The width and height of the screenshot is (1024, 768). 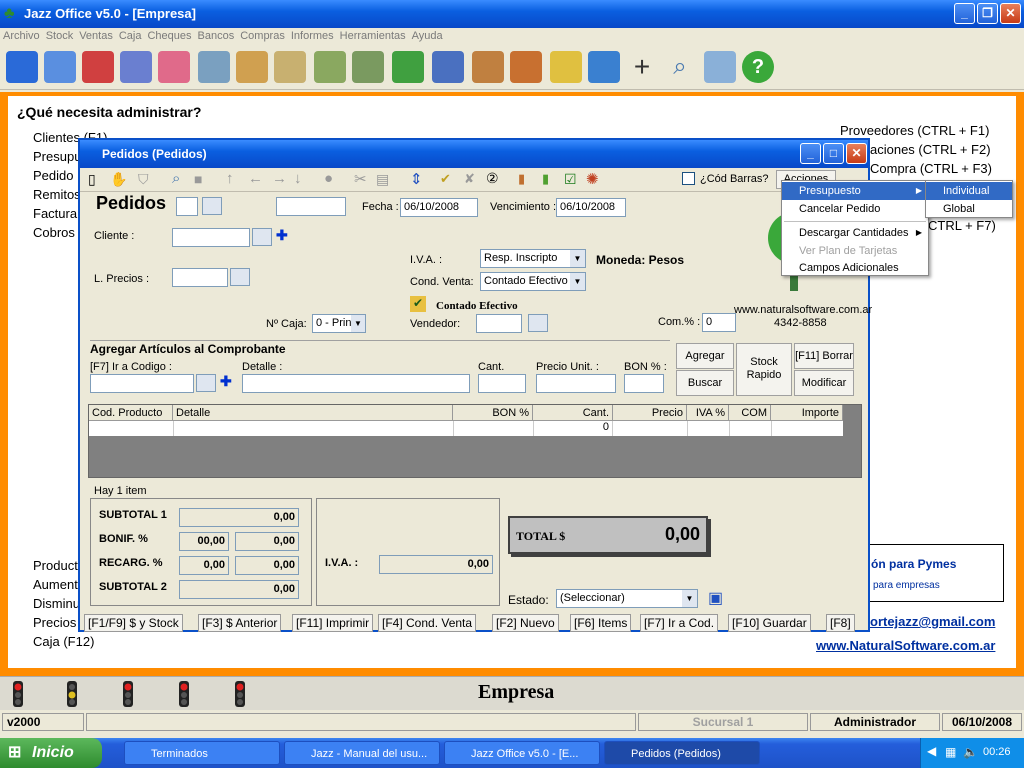 I want to click on cliente-add-icon: ✚, so click(x=282, y=235).